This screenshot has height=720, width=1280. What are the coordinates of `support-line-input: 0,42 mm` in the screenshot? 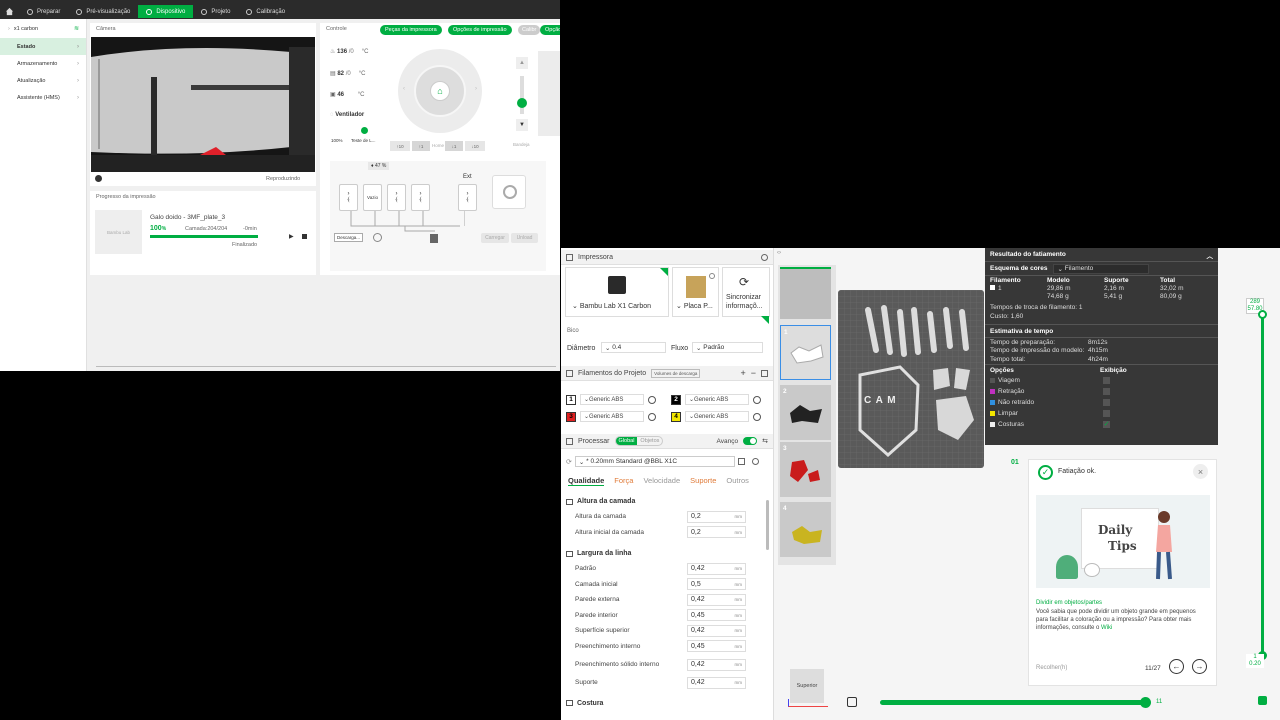 It's located at (716, 682).